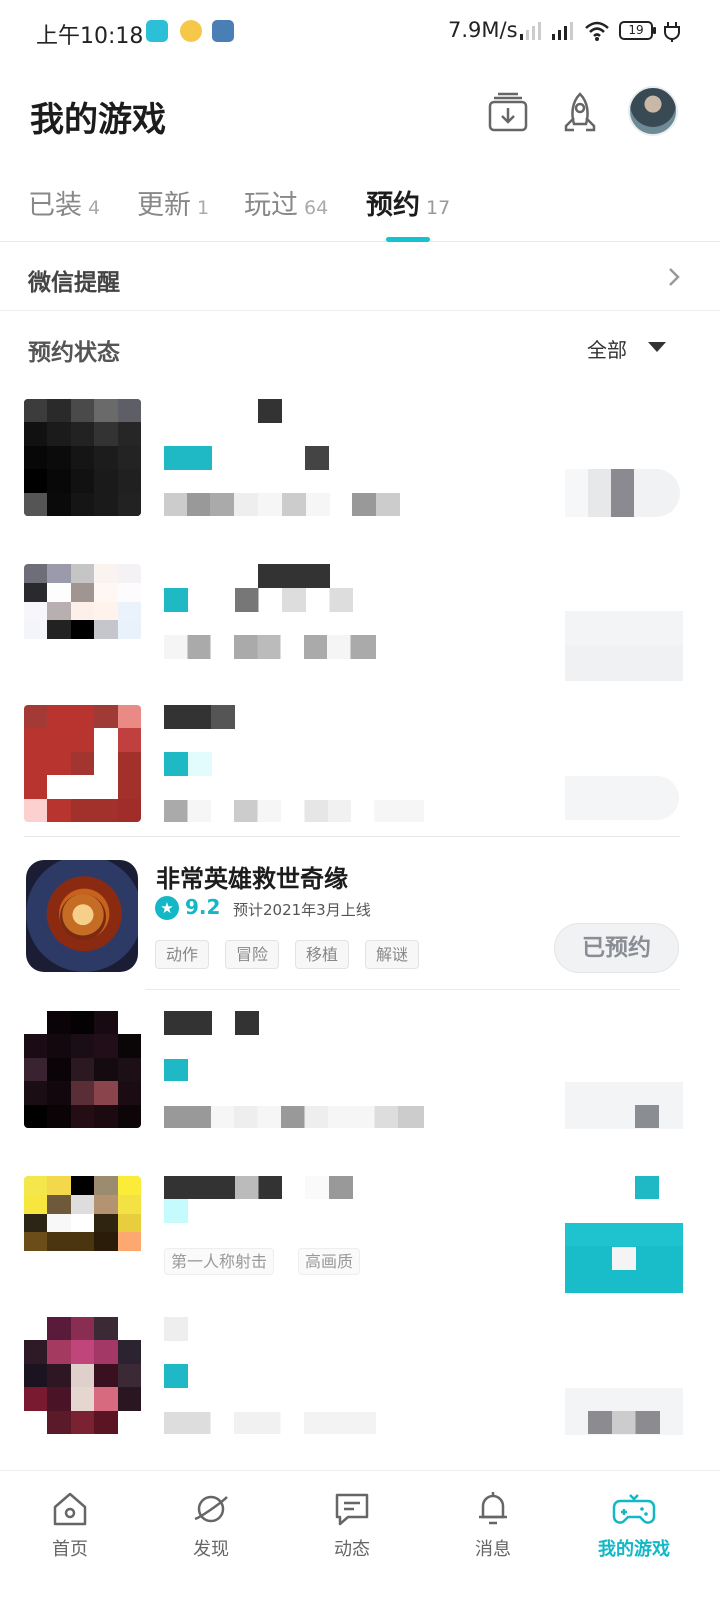 The height and width of the screenshot is (1600, 720). I want to click on tab-updates: 更新 1, so click(173, 202).